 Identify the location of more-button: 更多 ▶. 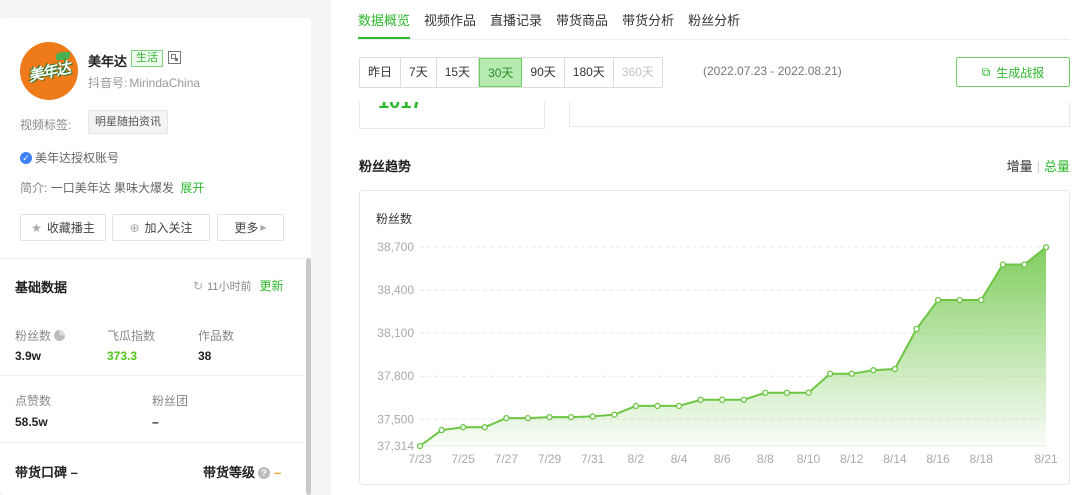
(250, 227).